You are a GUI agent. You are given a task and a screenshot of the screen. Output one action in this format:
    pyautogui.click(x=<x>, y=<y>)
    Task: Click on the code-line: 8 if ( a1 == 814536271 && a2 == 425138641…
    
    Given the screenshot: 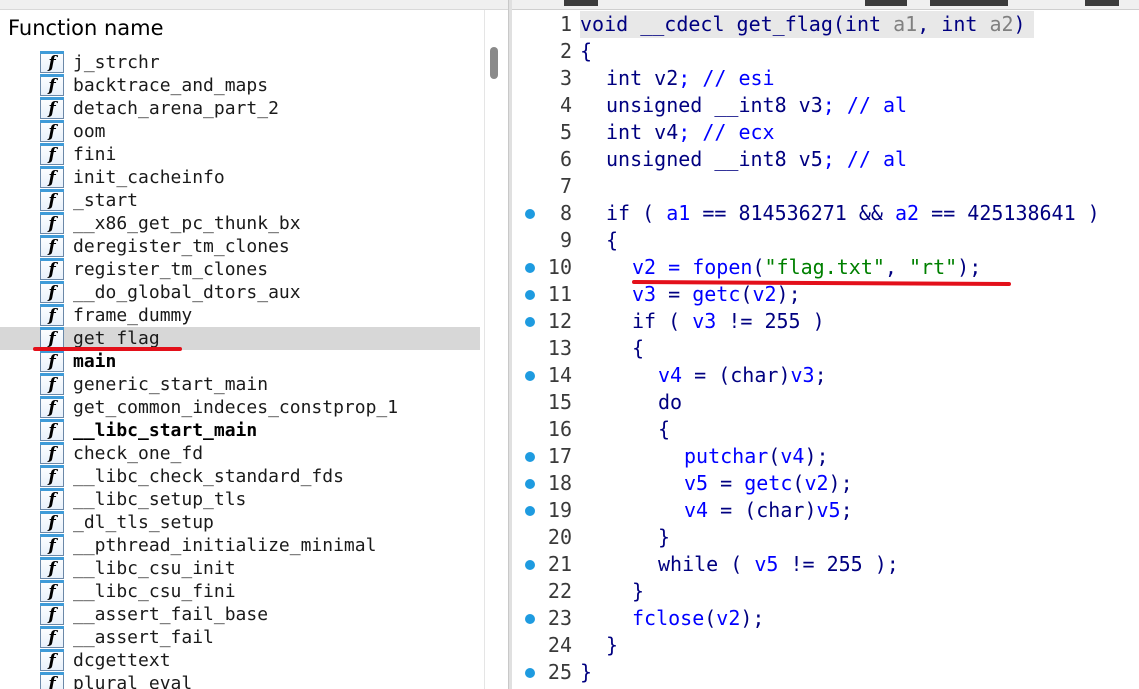 What is the action you would take?
    pyautogui.click(x=825, y=213)
    